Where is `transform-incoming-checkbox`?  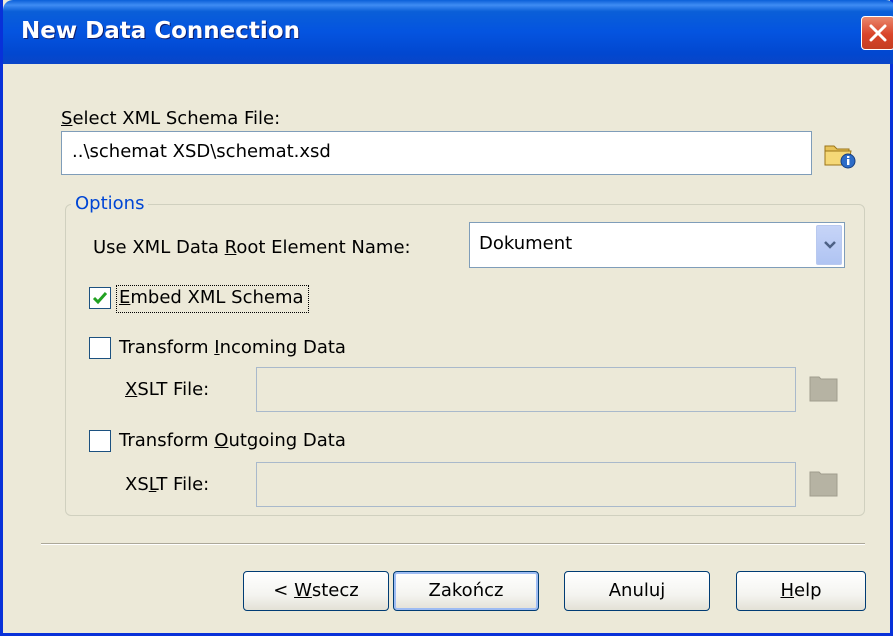 transform-incoming-checkbox is located at coordinates (100, 348).